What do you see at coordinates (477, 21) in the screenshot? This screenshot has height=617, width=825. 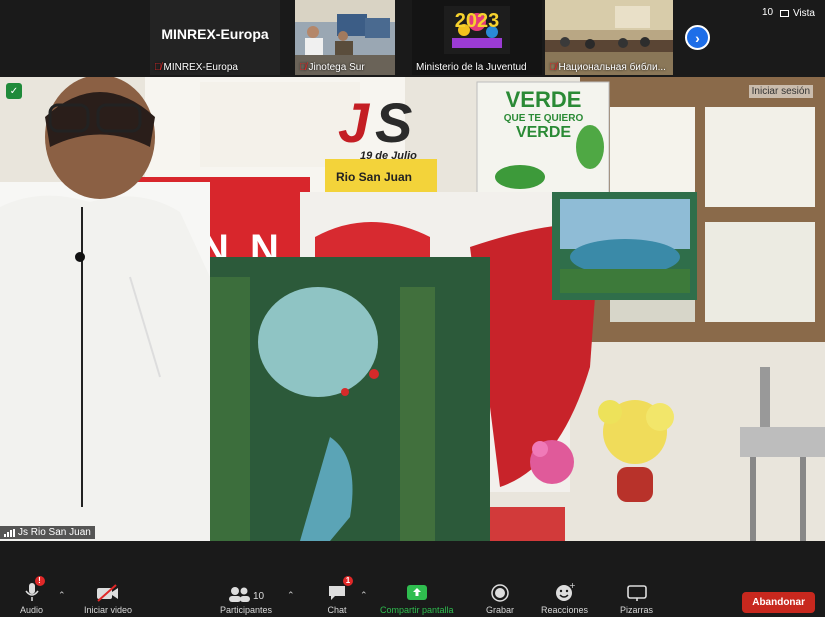 I see `logo-2023: 2023` at bounding box center [477, 21].